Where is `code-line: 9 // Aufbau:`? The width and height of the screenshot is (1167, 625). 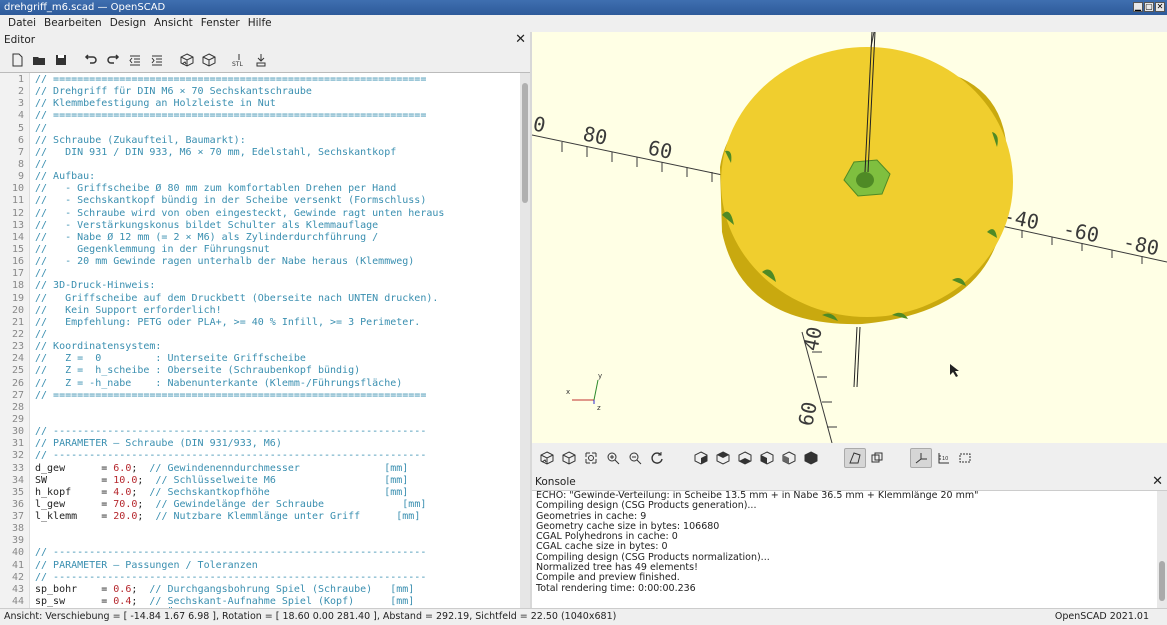
code-line: 9 // Aufbau: is located at coordinates (260, 177).